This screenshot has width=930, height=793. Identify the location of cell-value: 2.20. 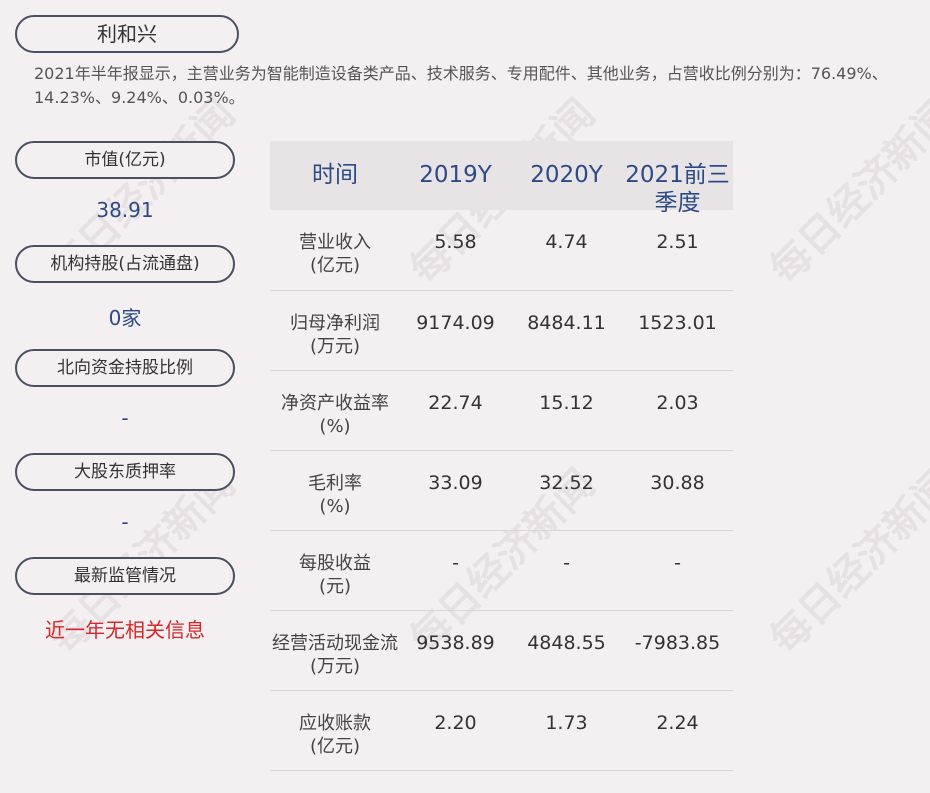
(455, 723).